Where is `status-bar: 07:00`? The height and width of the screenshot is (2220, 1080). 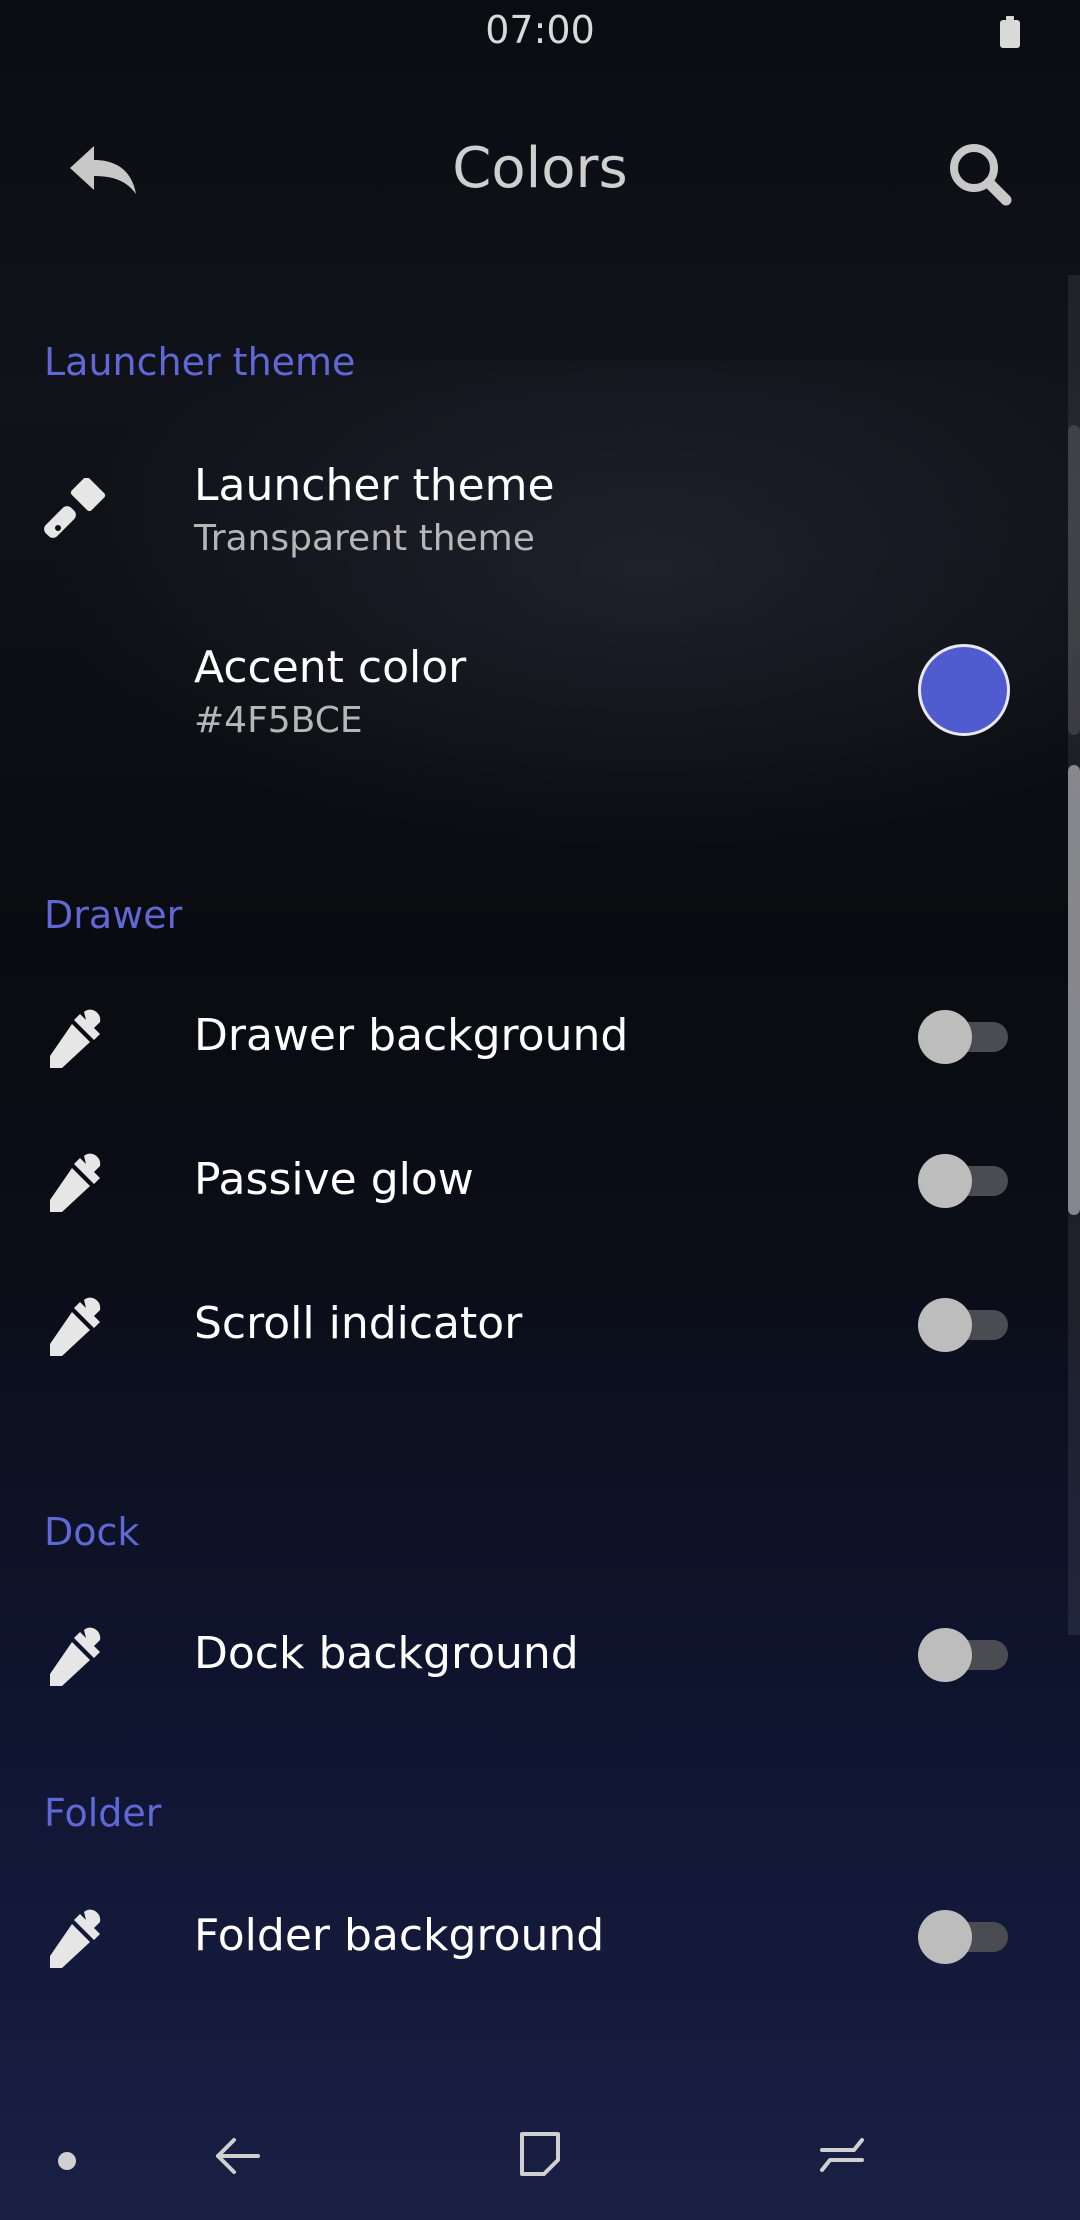
status-bar: 07:00 is located at coordinates (540, 32).